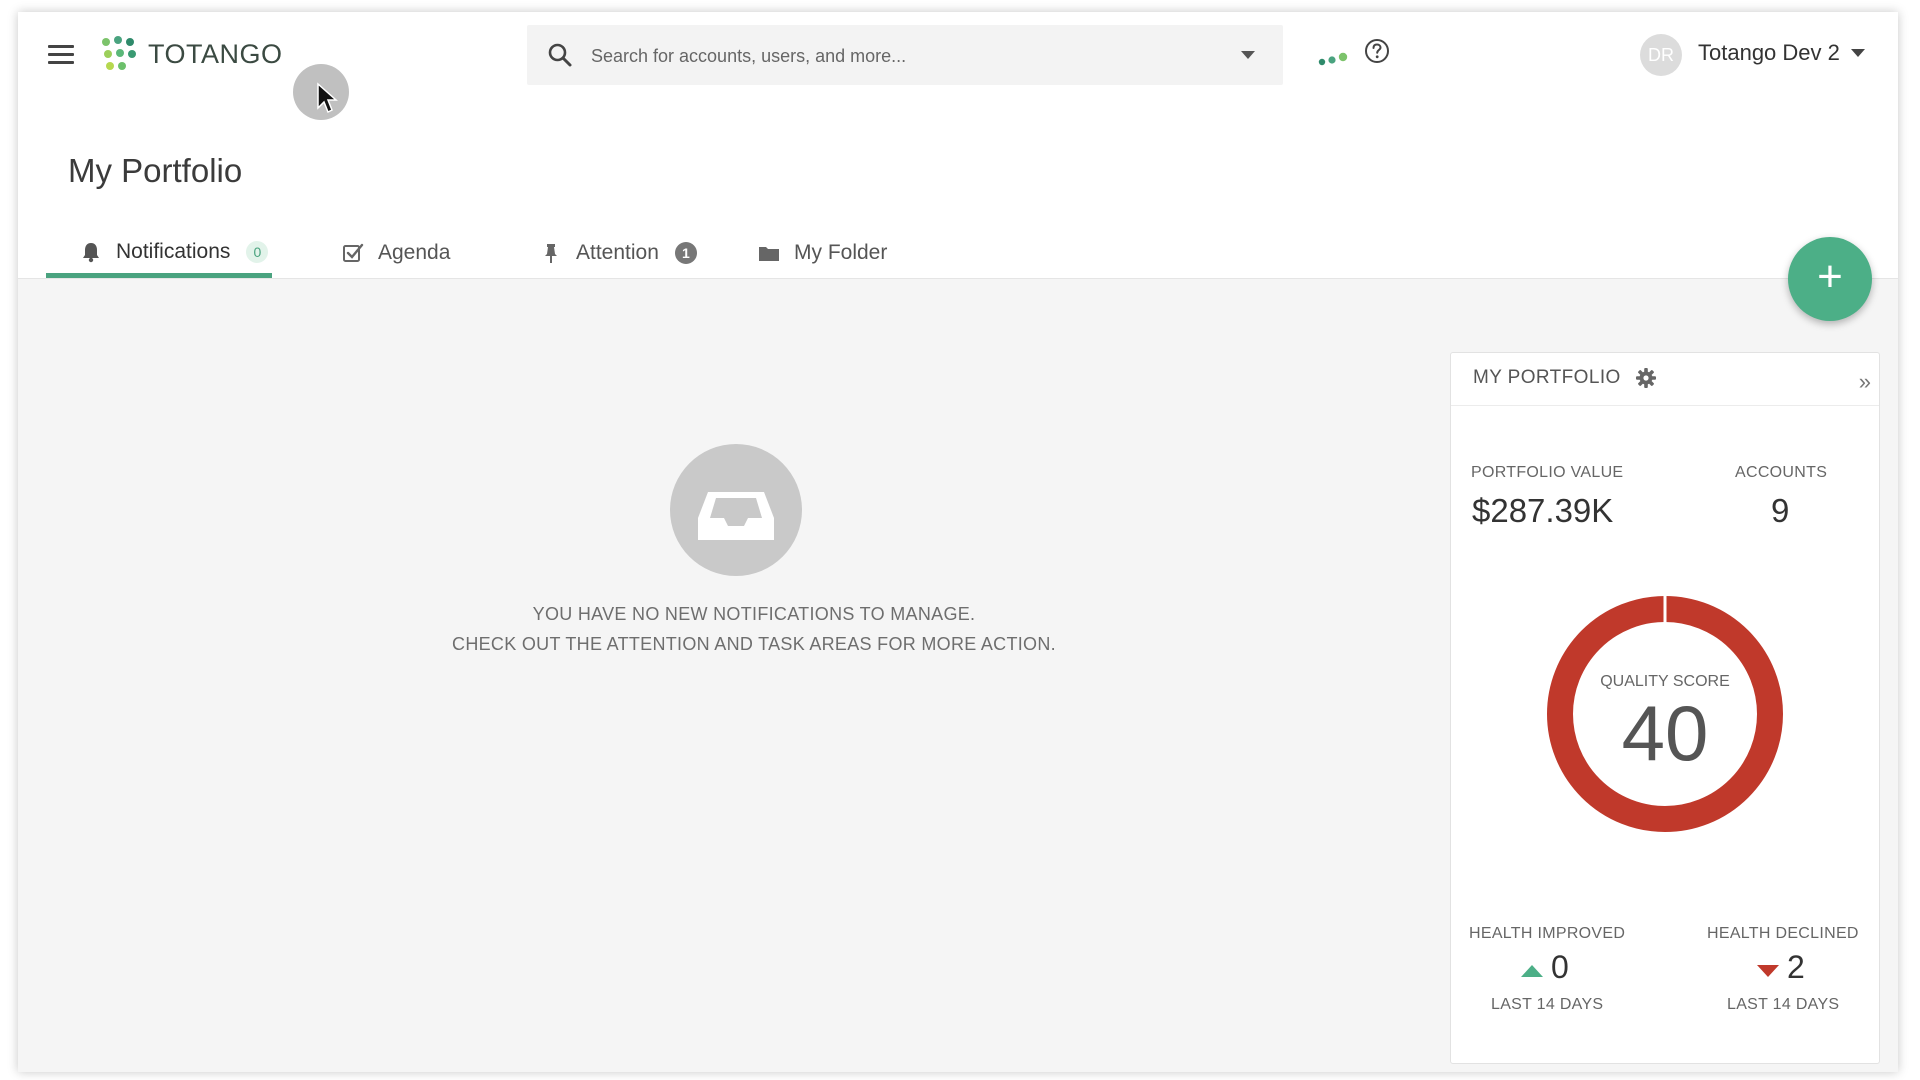  Describe the element at coordinates (1780, 510) in the screenshot. I see `accounts-count: 9` at that location.